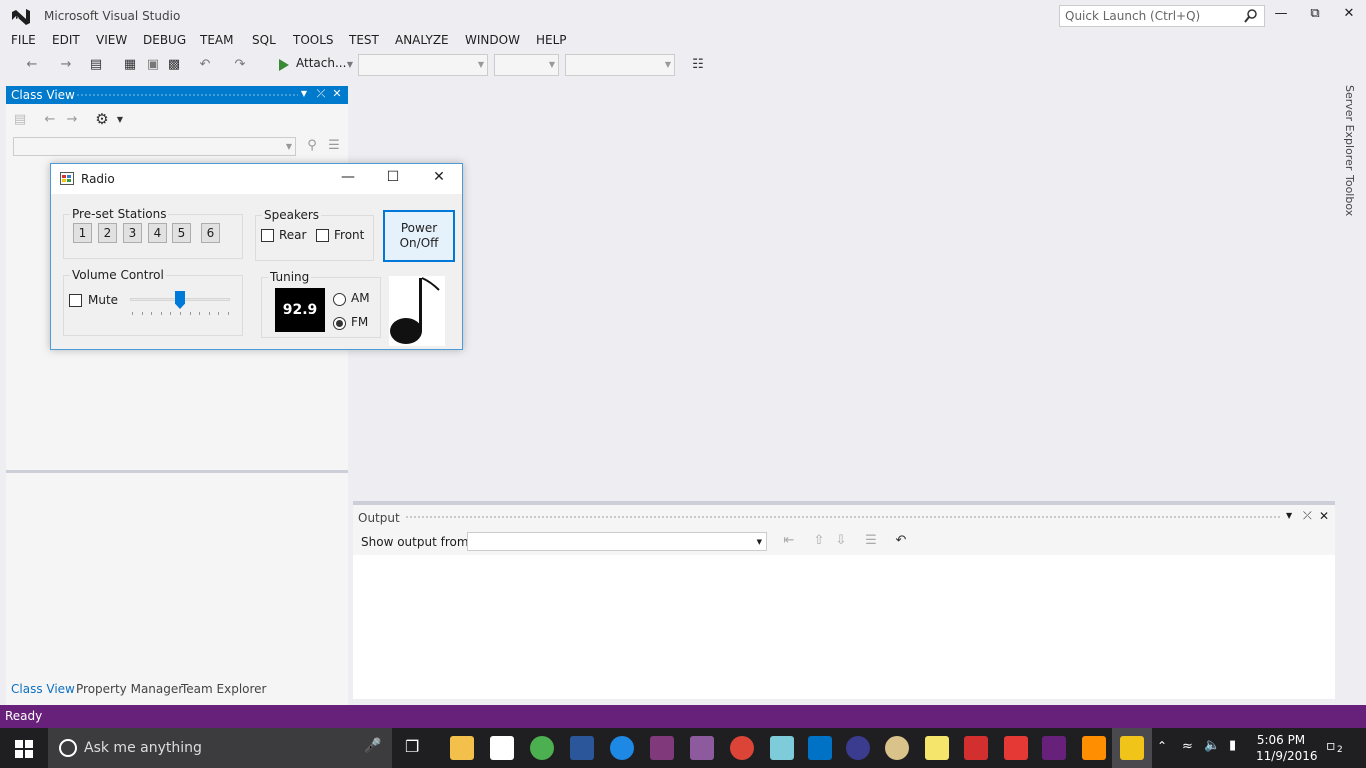  I want to click on quick-launch-input: Quick Launch (Ctrl+Q), so click(1162, 16).